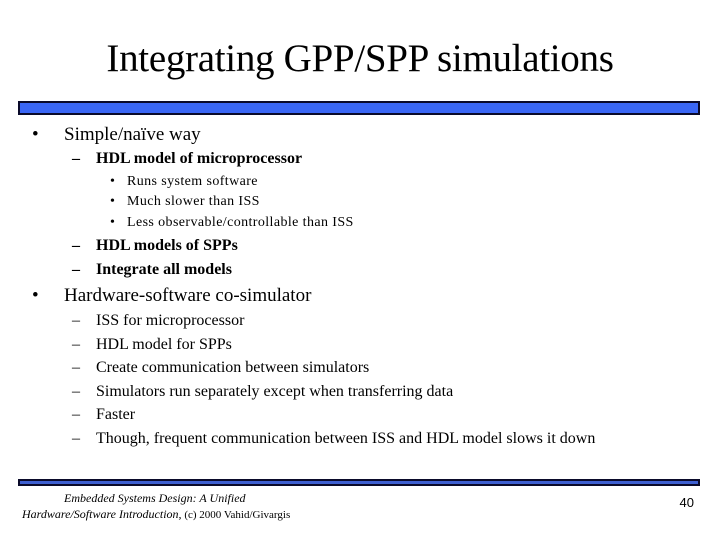  I want to click on footer-copyright: (c) 2000 Vahid/Givargis, so click(236, 515).